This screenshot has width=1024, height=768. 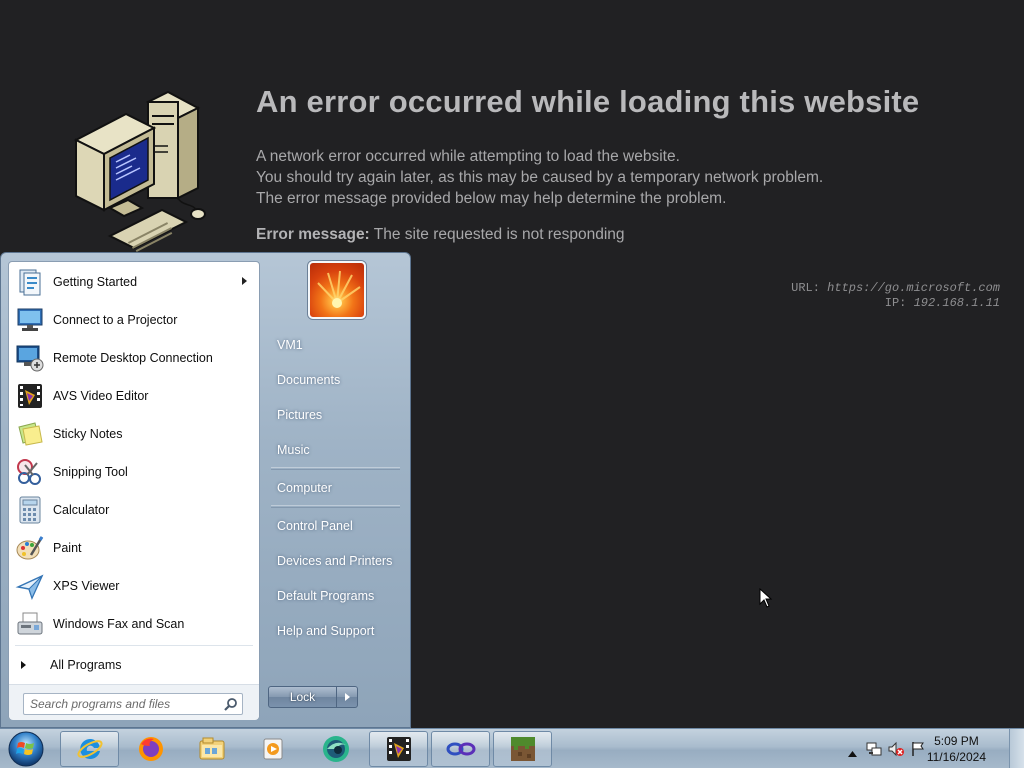 What do you see at coordinates (335, 379) in the screenshot?
I see `place-documents: Documents` at bounding box center [335, 379].